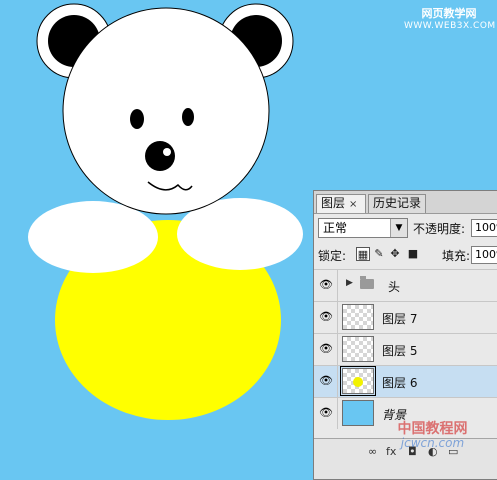 Image resolution: width=497 pixels, height=480 pixels. Describe the element at coordinates (394, 287) in the screenshot. I see `layer-name: 头` at that location.